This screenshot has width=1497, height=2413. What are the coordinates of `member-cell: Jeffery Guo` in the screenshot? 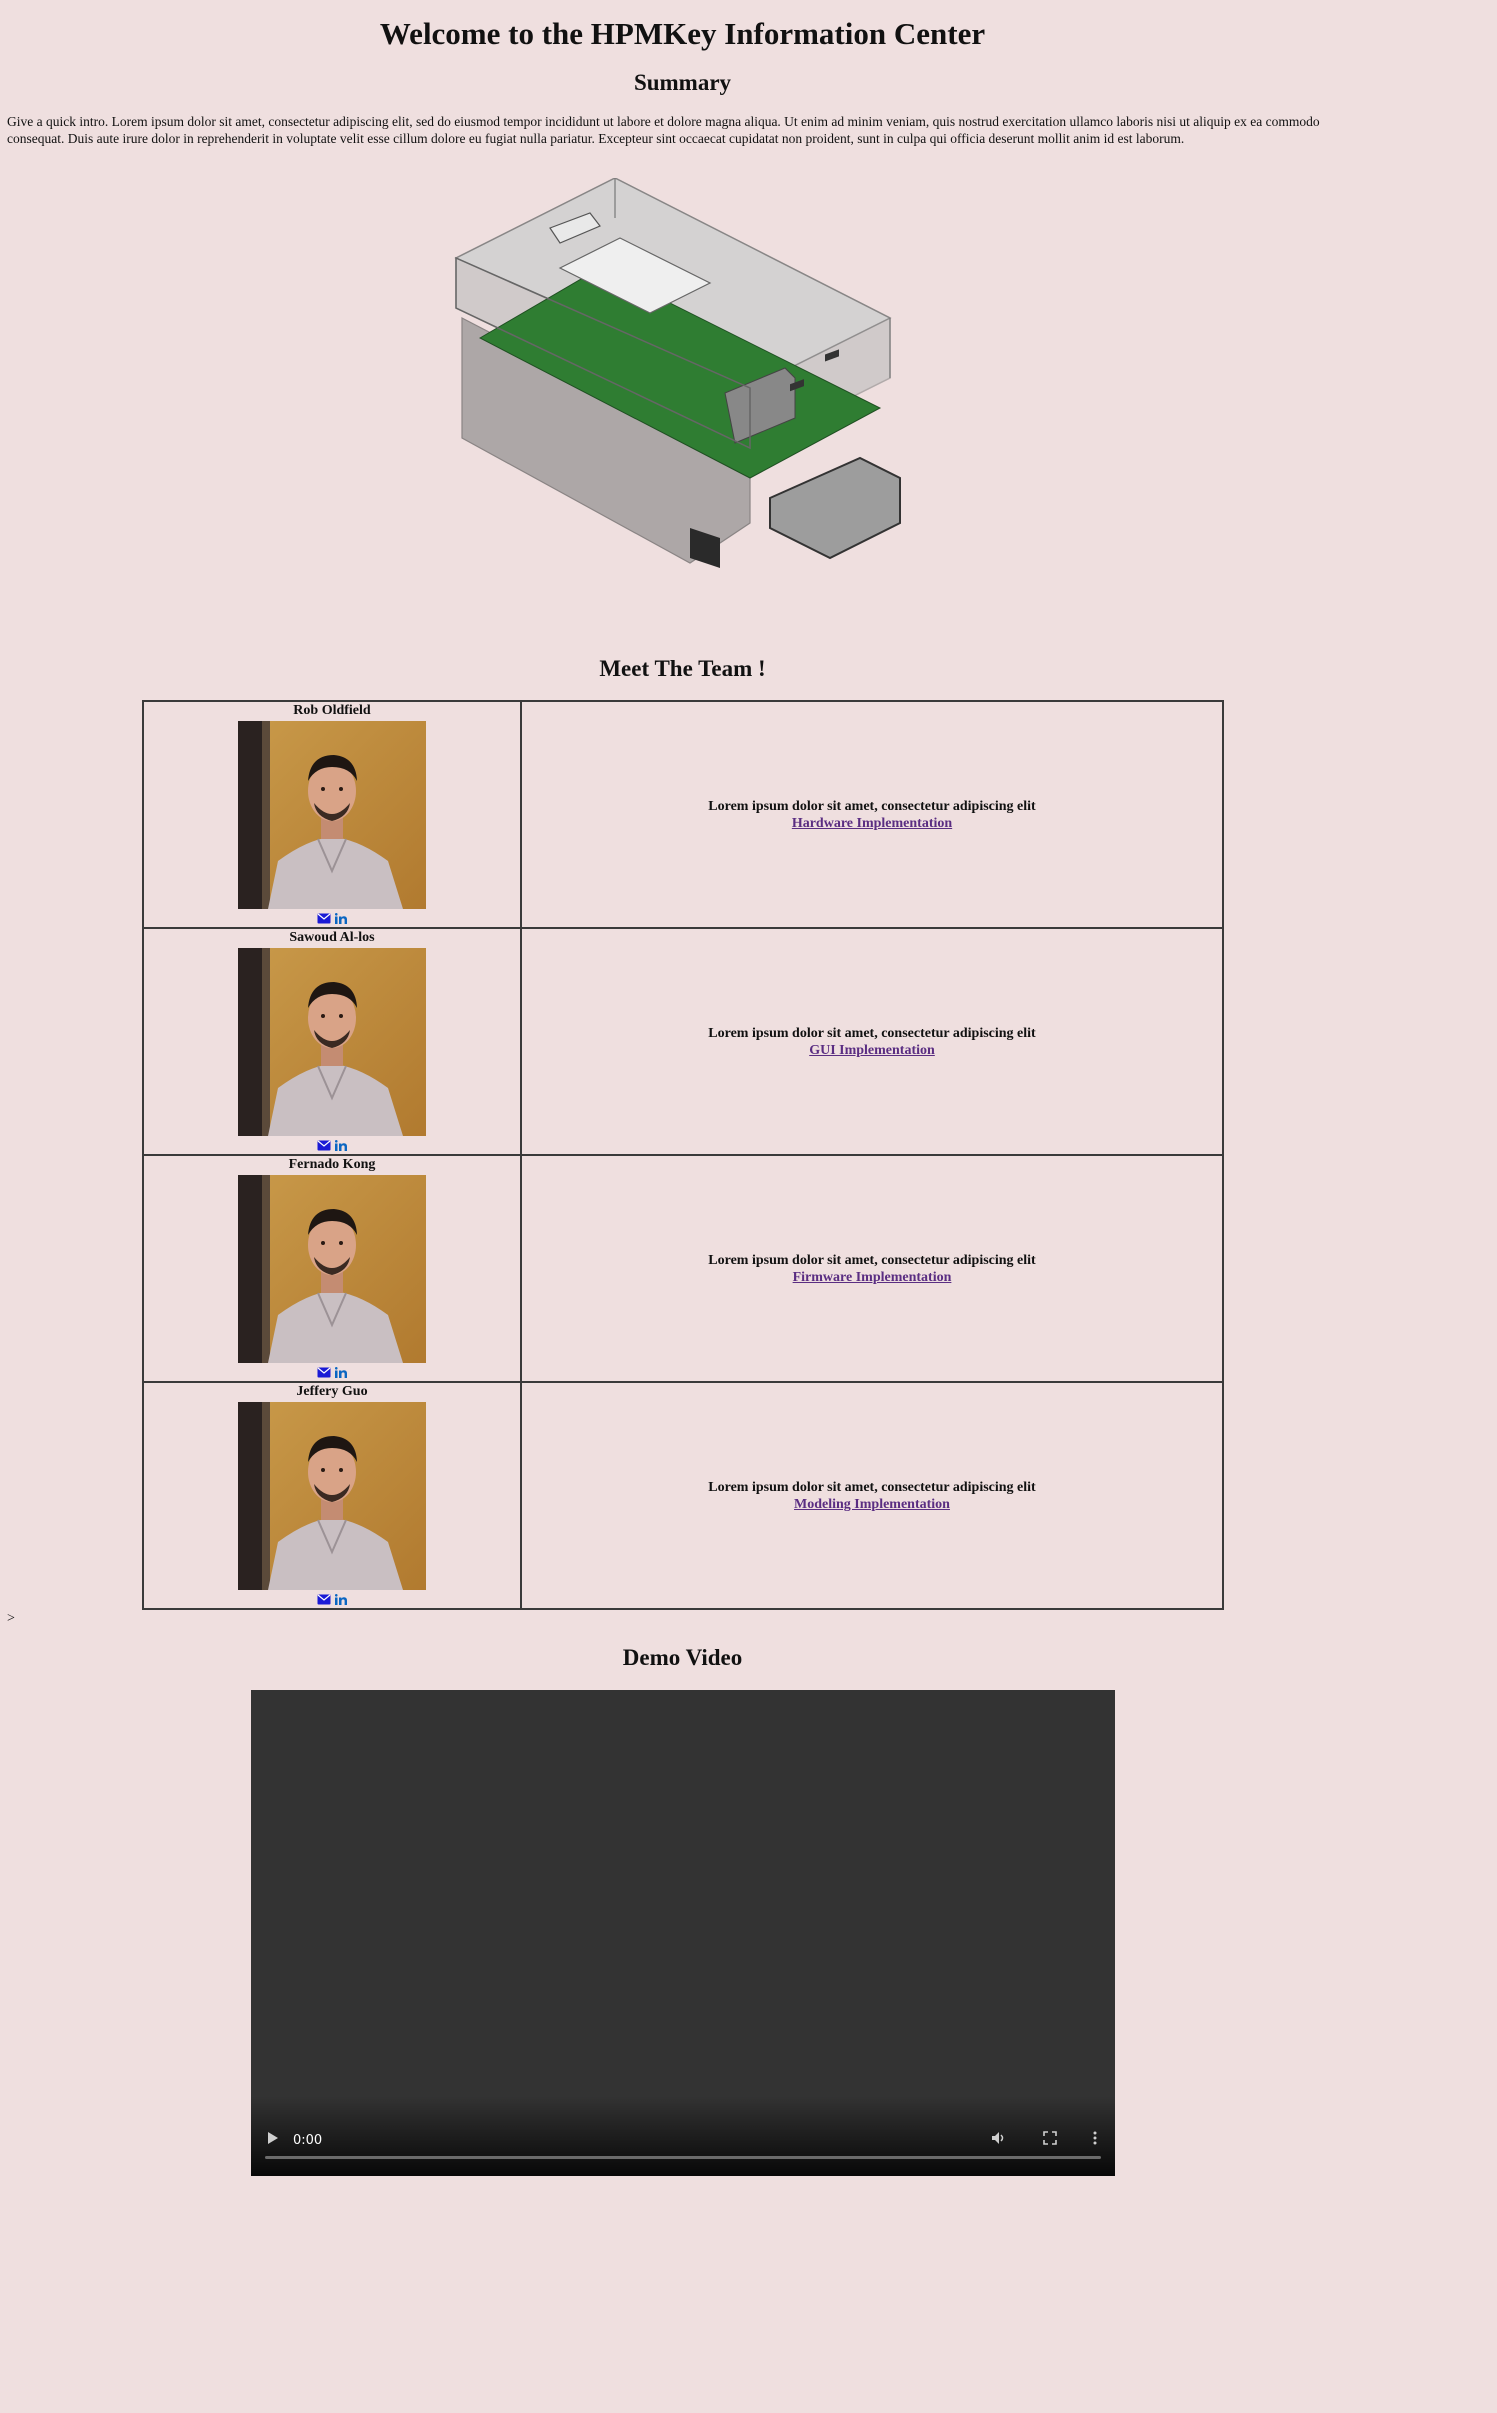 It's located at (332, 1495).